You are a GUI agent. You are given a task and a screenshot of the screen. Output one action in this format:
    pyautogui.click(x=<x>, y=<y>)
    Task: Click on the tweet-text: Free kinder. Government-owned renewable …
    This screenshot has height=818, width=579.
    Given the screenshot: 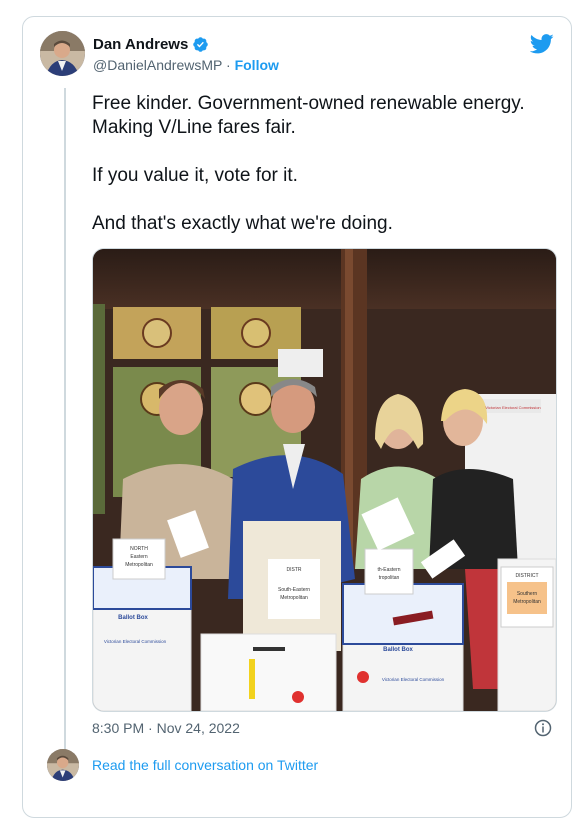 What is the action you would take?
    pyautogui.click(x=327, y=164)
    